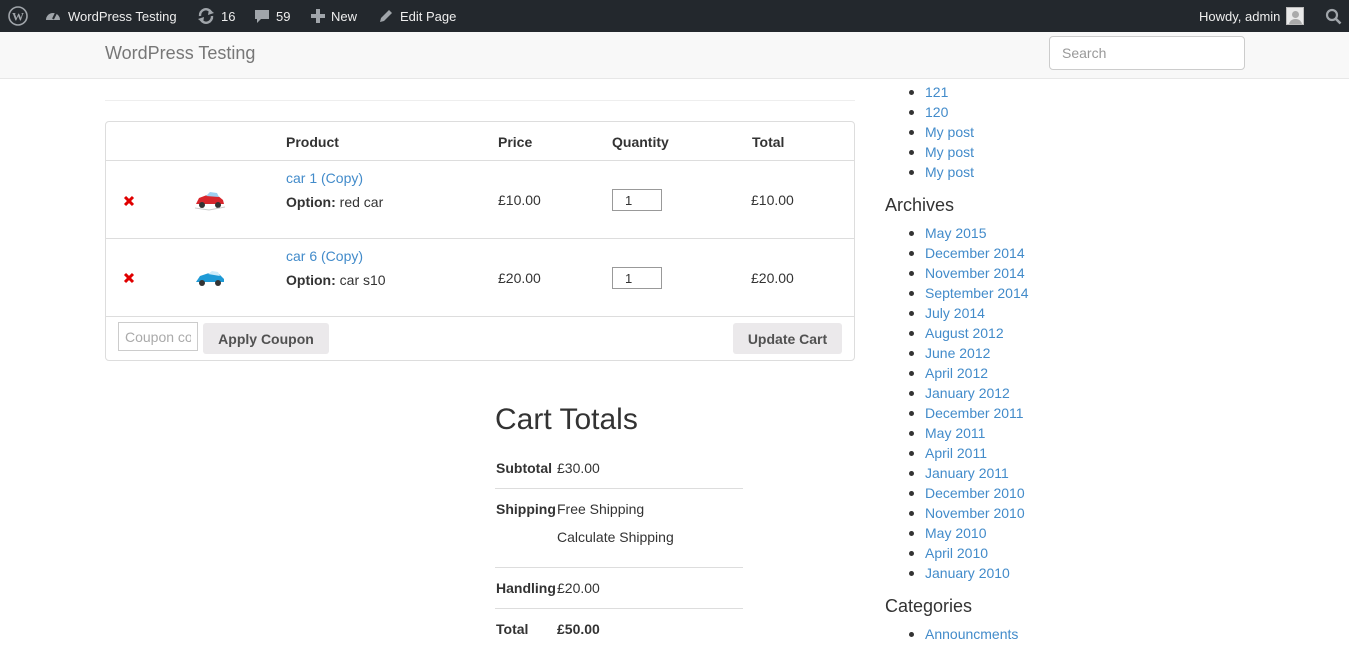 This screenshot has width=1349, height=650. I want to click on archive-link: July 2014, so click(955, 313).